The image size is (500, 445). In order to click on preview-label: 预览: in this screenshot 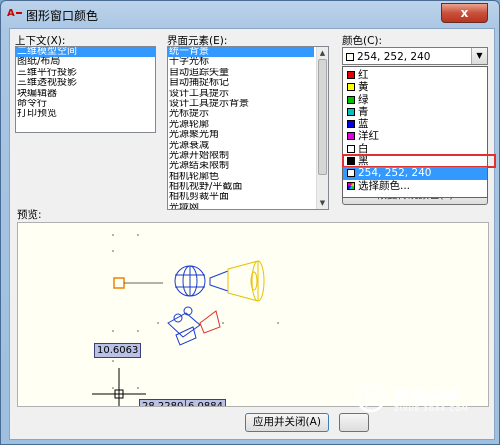, I will do `click(29, 215)`.